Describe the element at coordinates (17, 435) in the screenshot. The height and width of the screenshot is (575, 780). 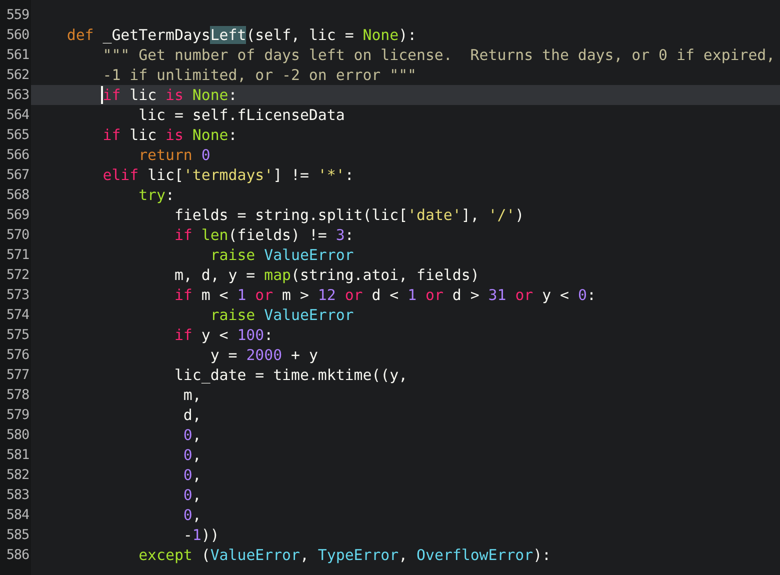
I see `line-number: 580` at that location.